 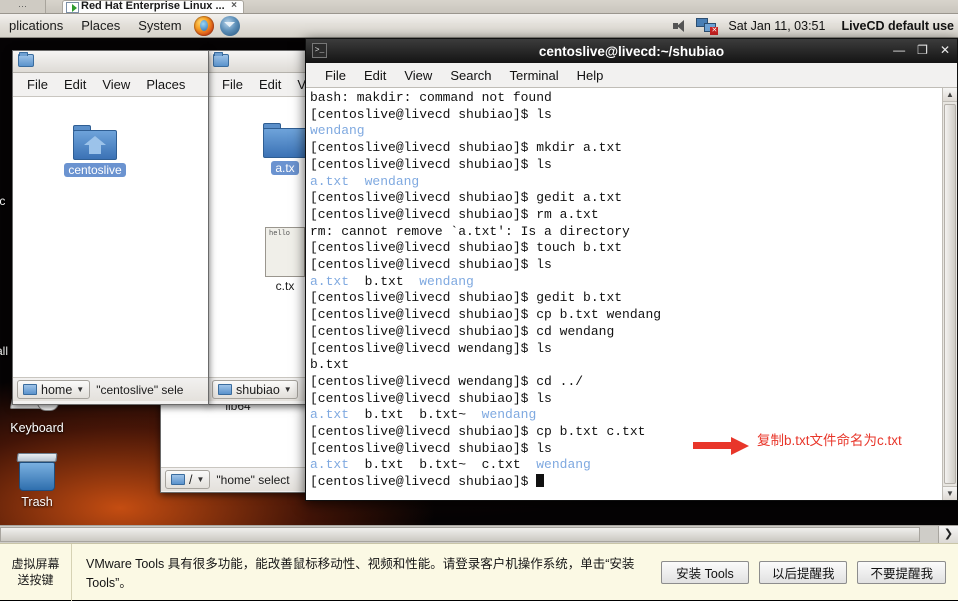 I want to click on vmware-tools-buttons: 安装 Tools 以后提醒我 不要提醒我, so click(x=809, y=572).